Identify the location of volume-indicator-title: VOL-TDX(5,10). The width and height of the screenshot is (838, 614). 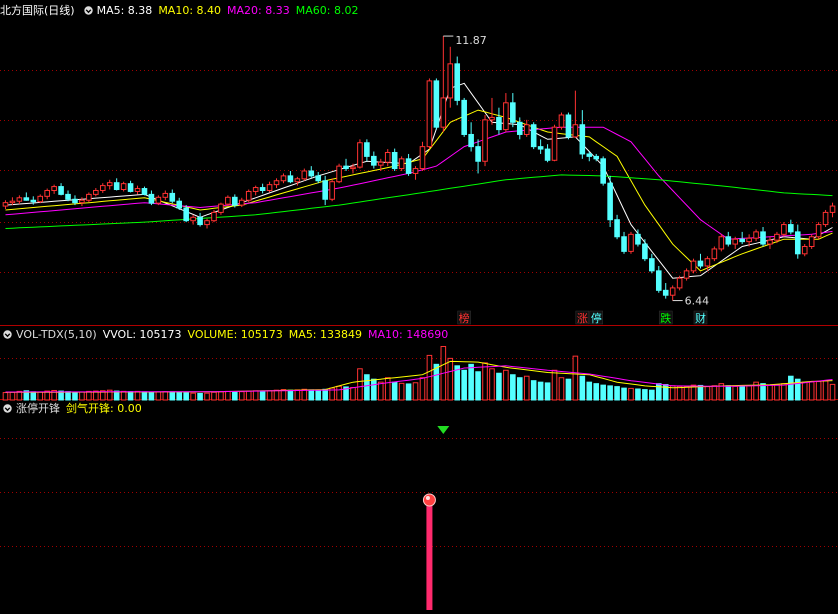
(56, 334).